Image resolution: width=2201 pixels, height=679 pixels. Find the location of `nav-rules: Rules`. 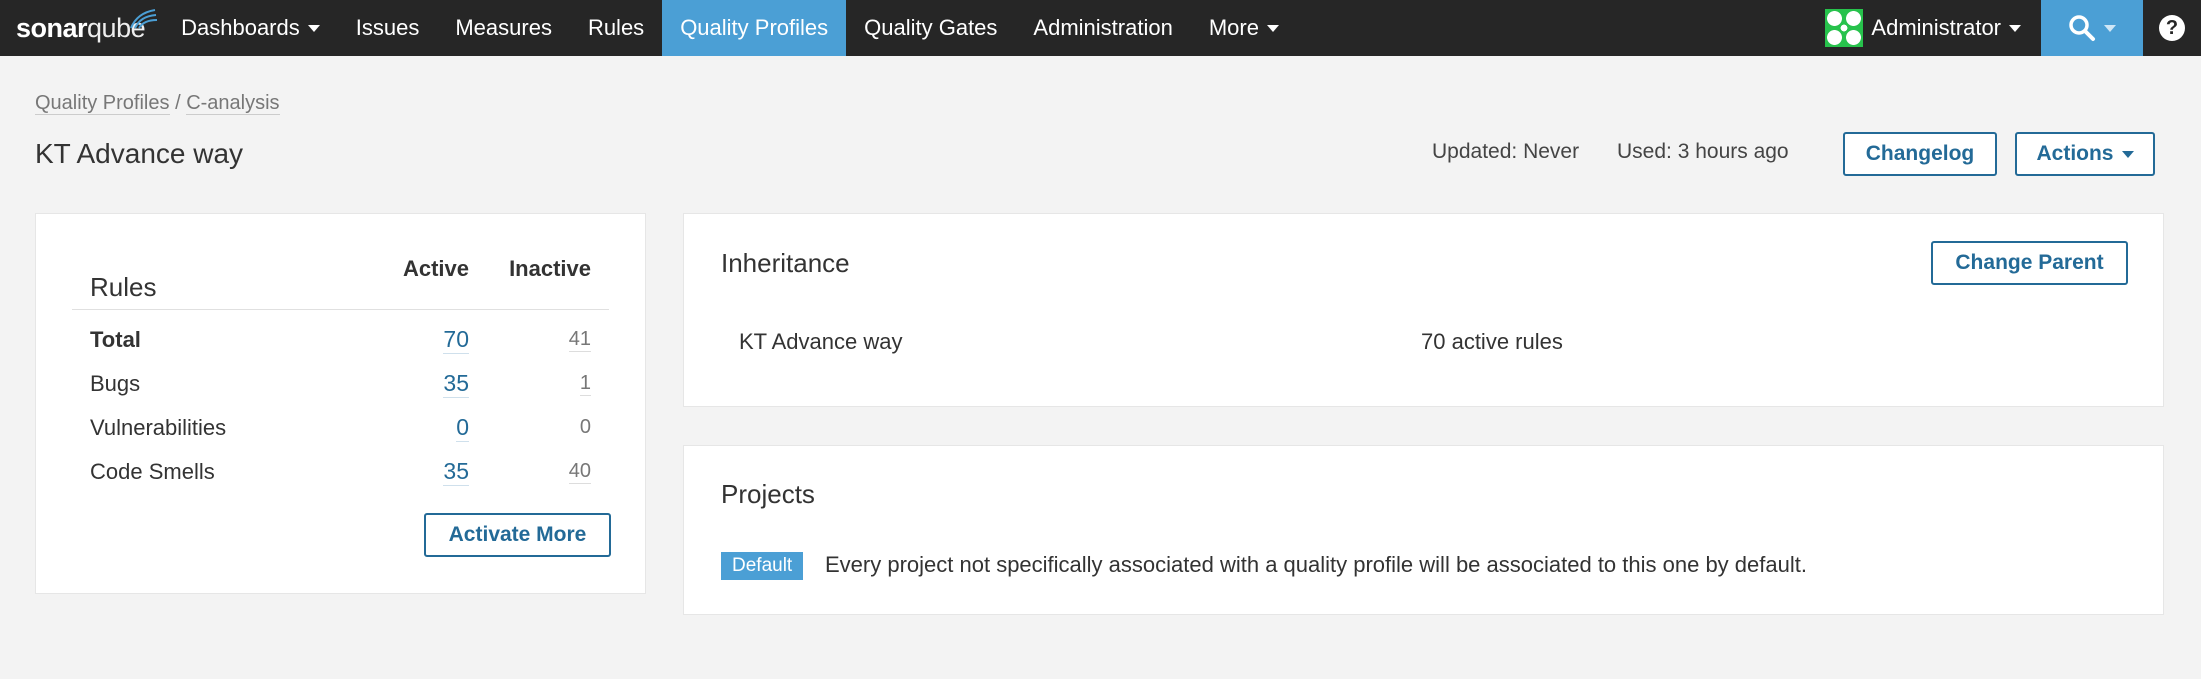

nav-rules: Rules is located at coordinates (616, 28).